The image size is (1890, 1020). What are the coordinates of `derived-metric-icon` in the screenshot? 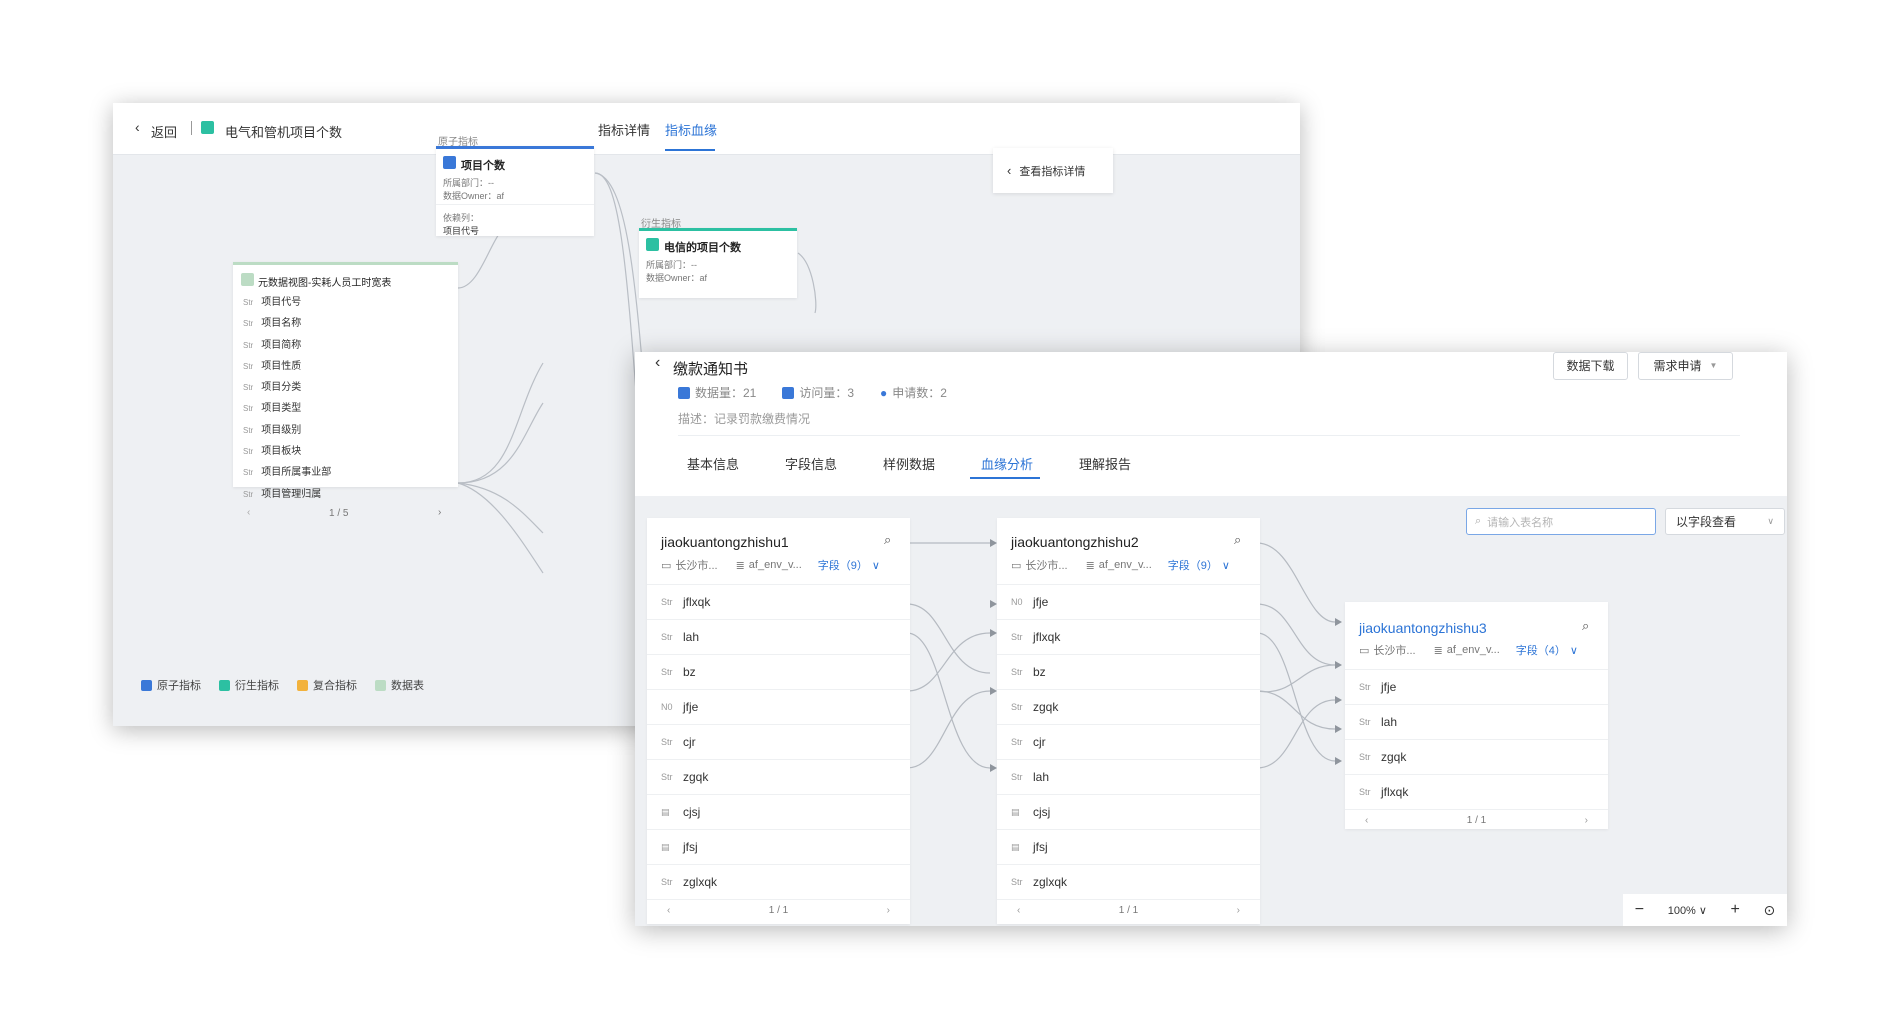 It's located at (652, 244).